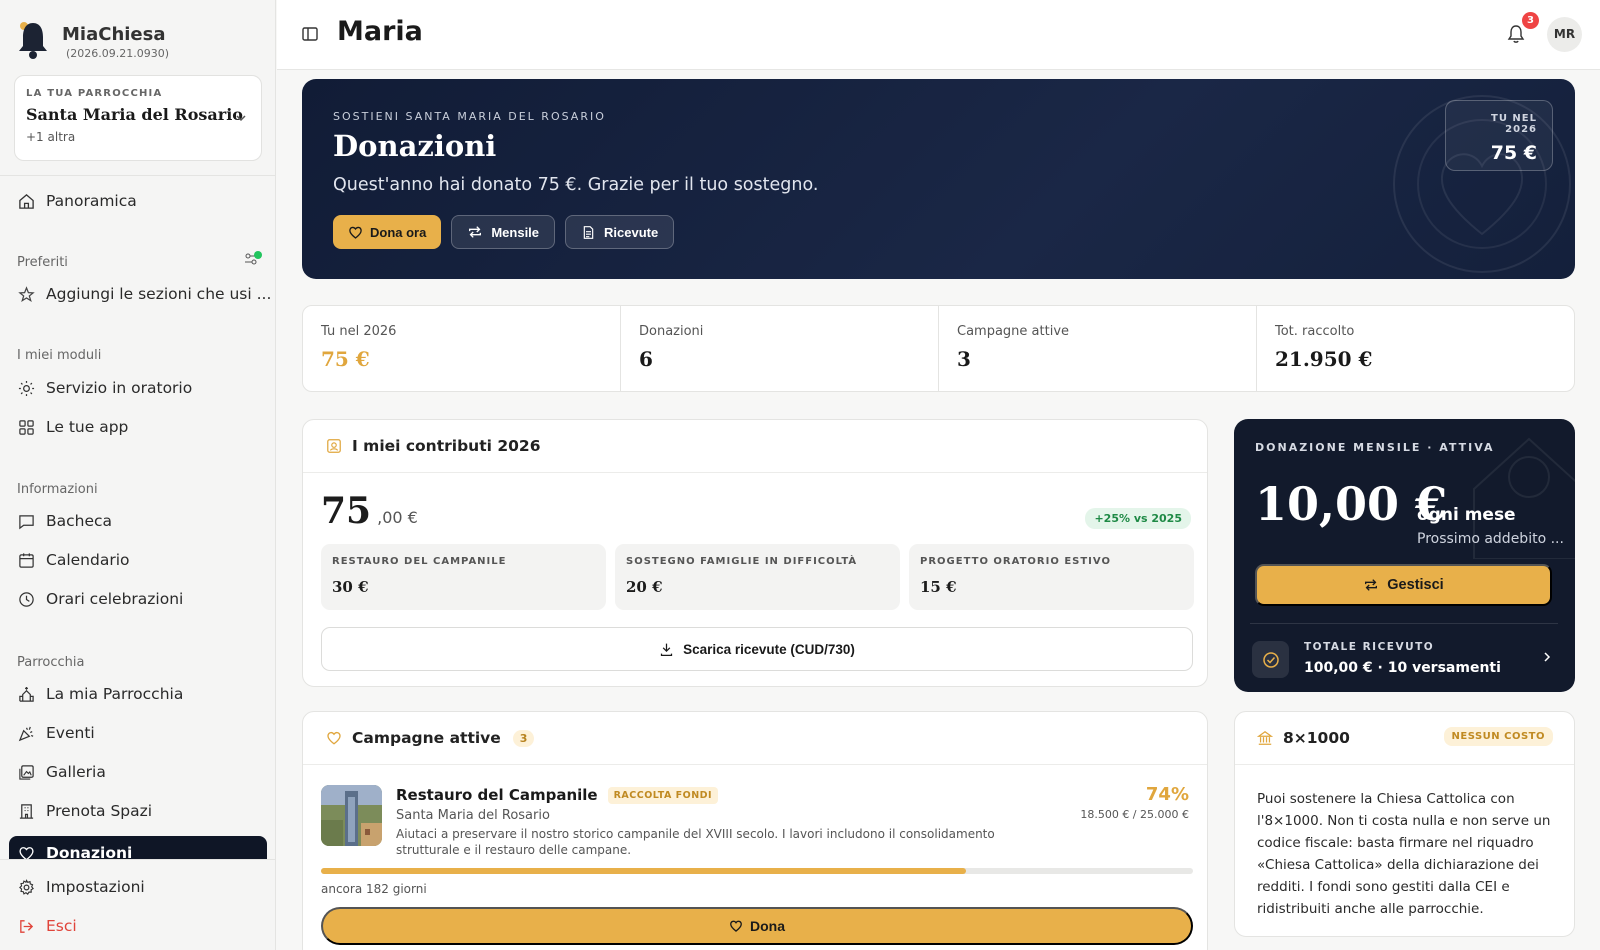  What do you see at coordinates (446, 446) in the screenshot?
I see `card-title: I miei contributi 2026` at bounding box center [446, 446].